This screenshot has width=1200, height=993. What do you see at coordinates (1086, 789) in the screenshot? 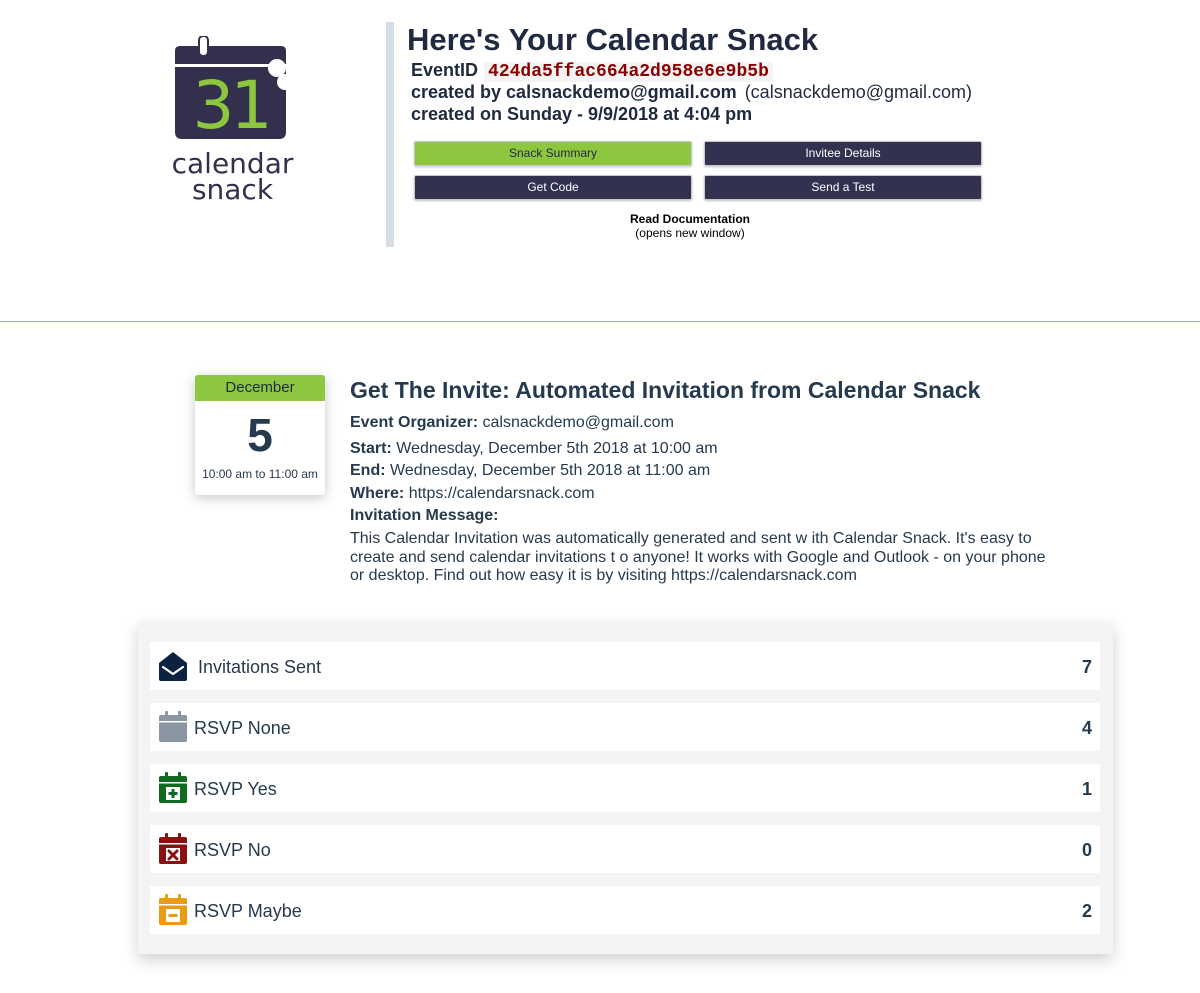
I see `stat-count: 1` at bounding box center [1086, 789].